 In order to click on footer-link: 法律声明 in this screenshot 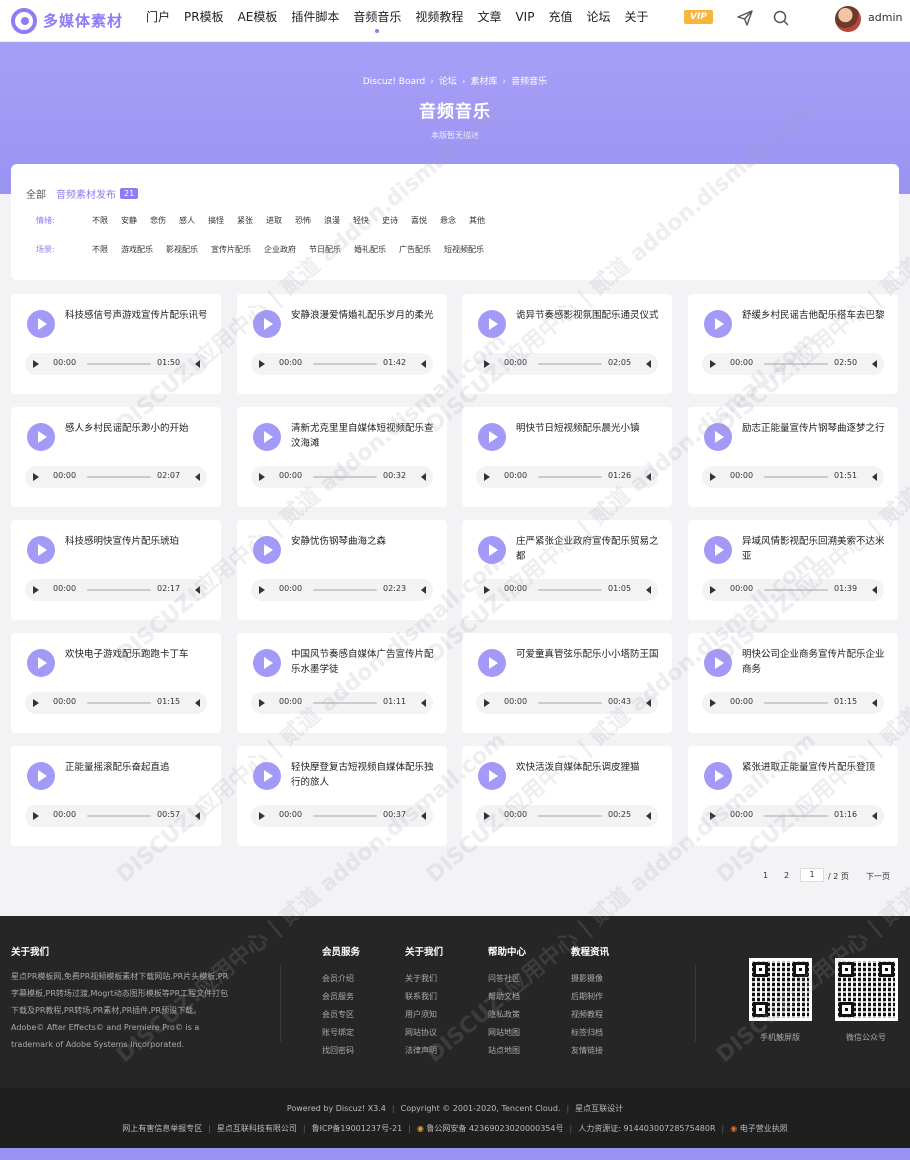, I will do `click(421, 1051)`.